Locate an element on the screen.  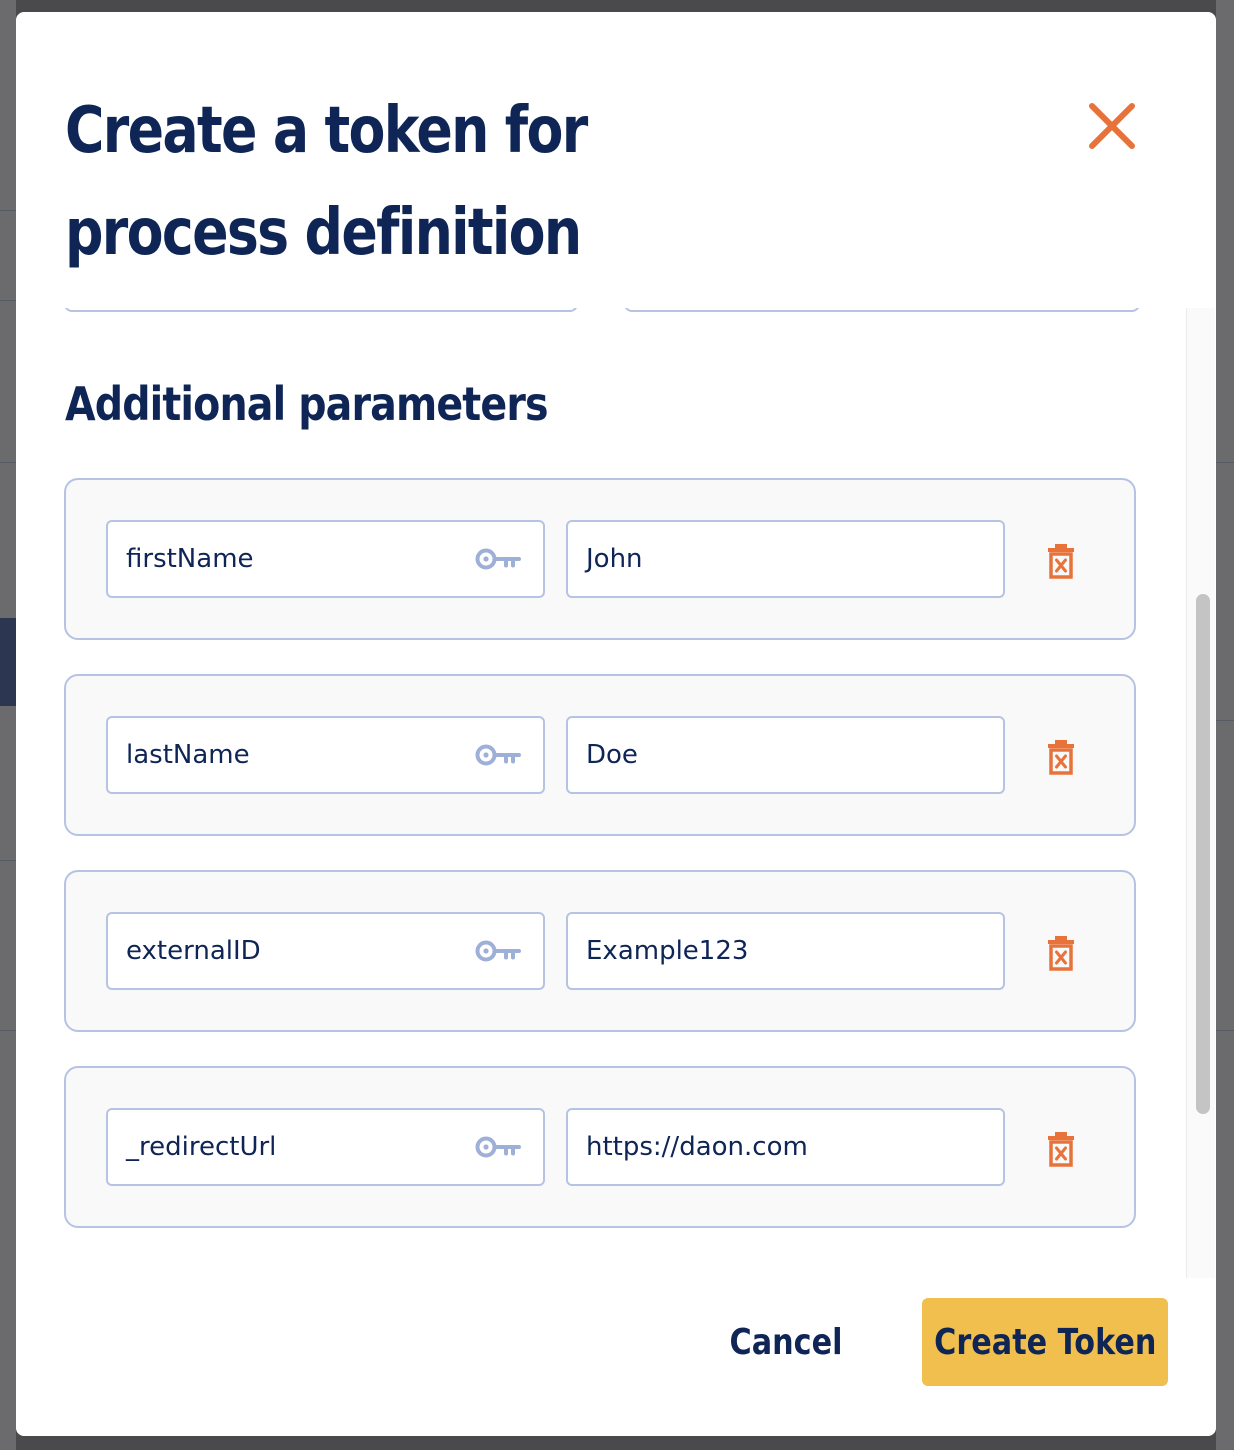
close-icon is located at coordinates (1112, 126).